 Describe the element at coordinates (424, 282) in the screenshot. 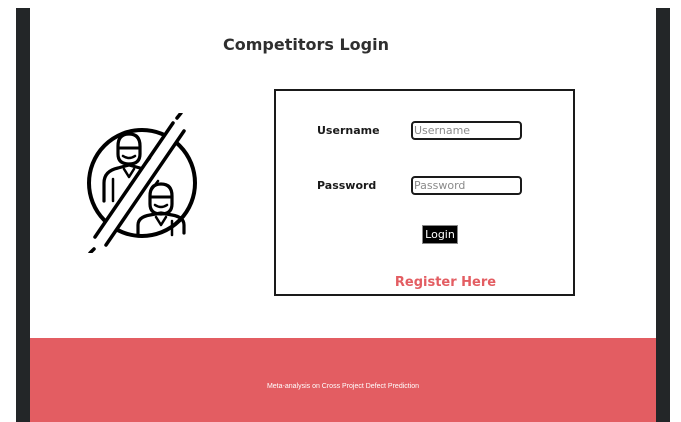

I see `register-link: Register Here` at that location.